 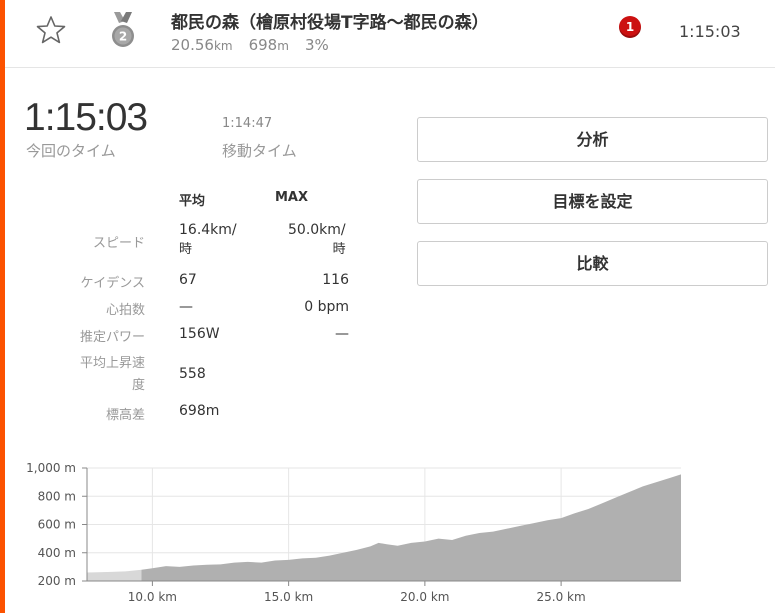 What do you see at coordinates (247, 123) in the screenshot?
I see `moving-time: 1:14:47` at bounding box center [247, 123].